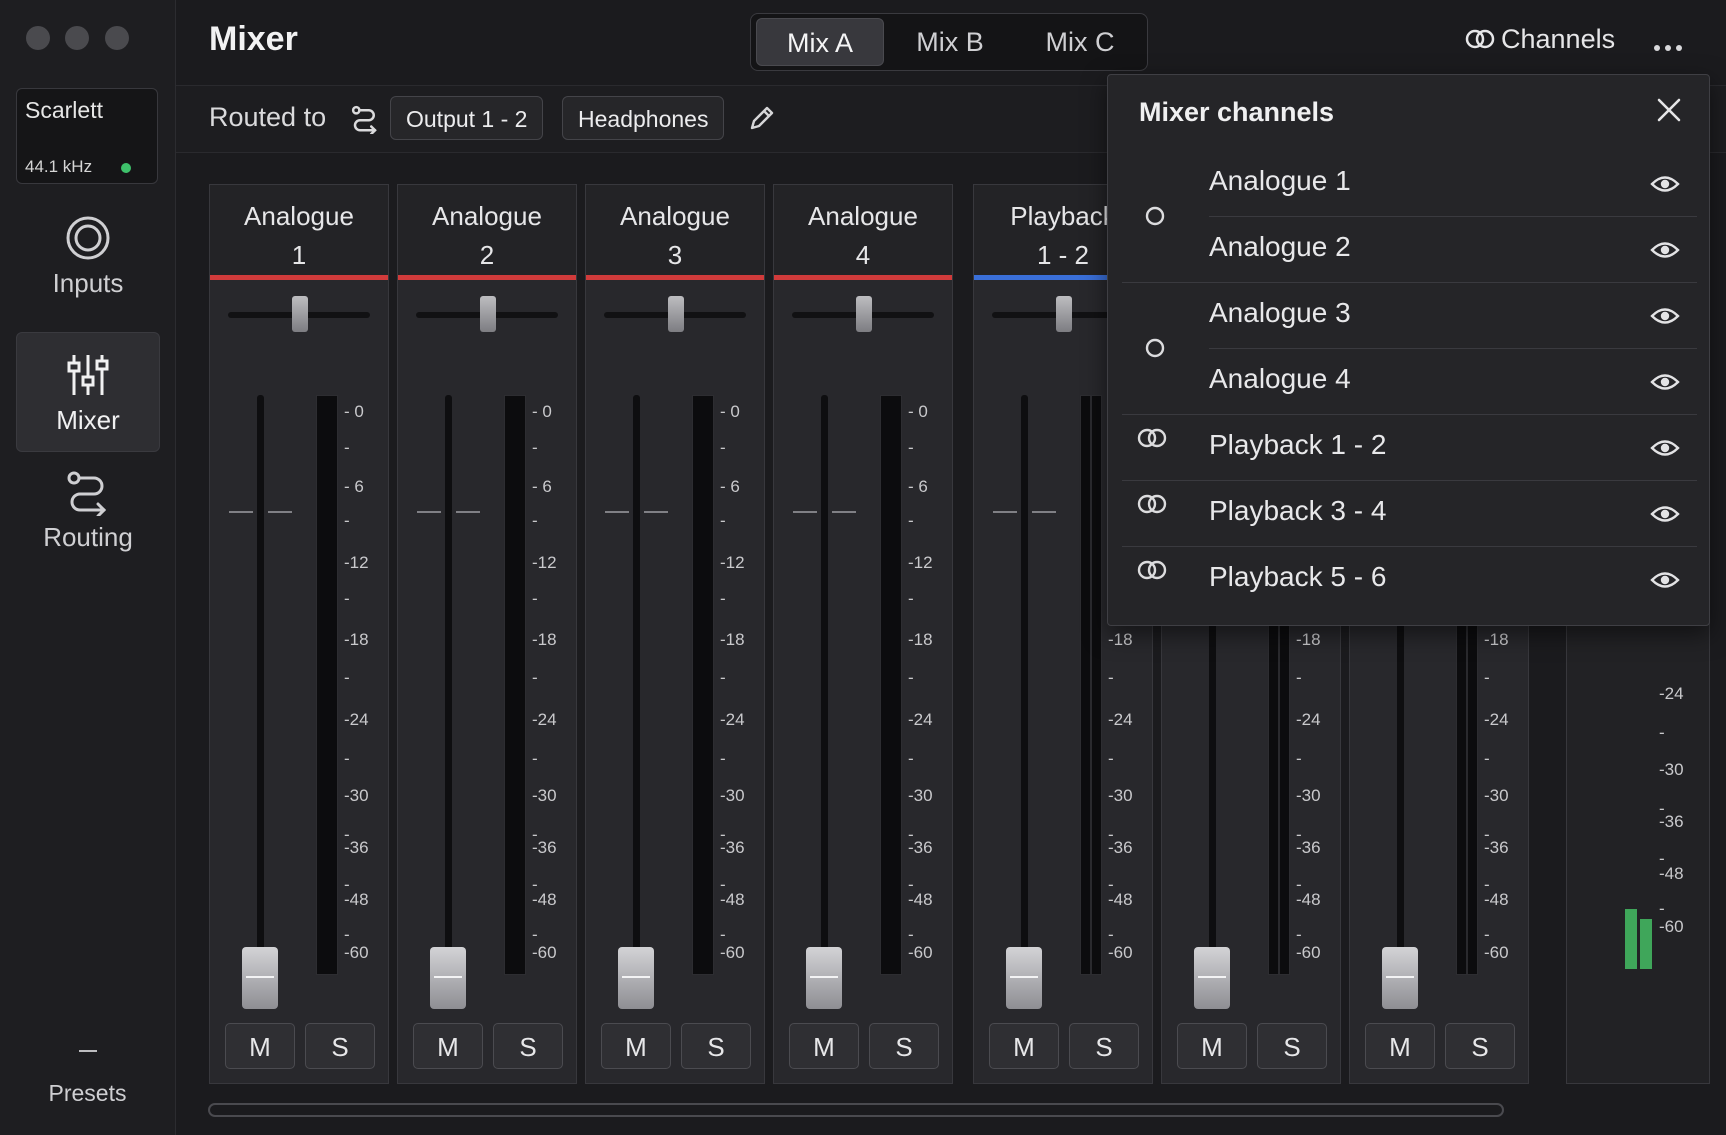  What do you see at coordinates (87, 136) in the screenshot?
I see `device-card: Scarlett 44.1 kHz` at bounding box center [87, 136].